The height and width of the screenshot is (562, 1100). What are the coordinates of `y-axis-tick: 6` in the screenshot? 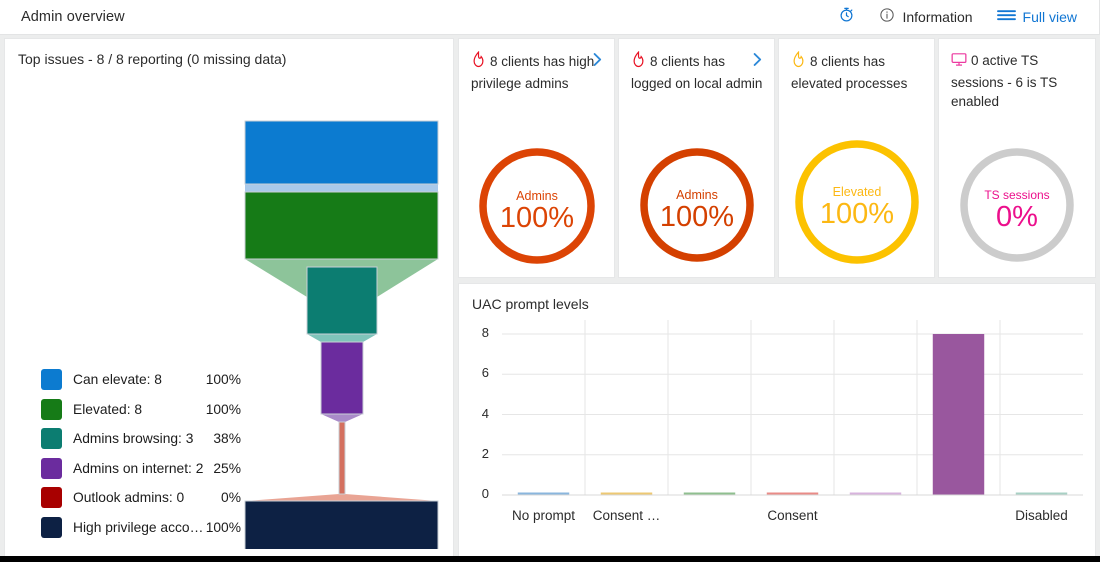 It's located at (485, 373).